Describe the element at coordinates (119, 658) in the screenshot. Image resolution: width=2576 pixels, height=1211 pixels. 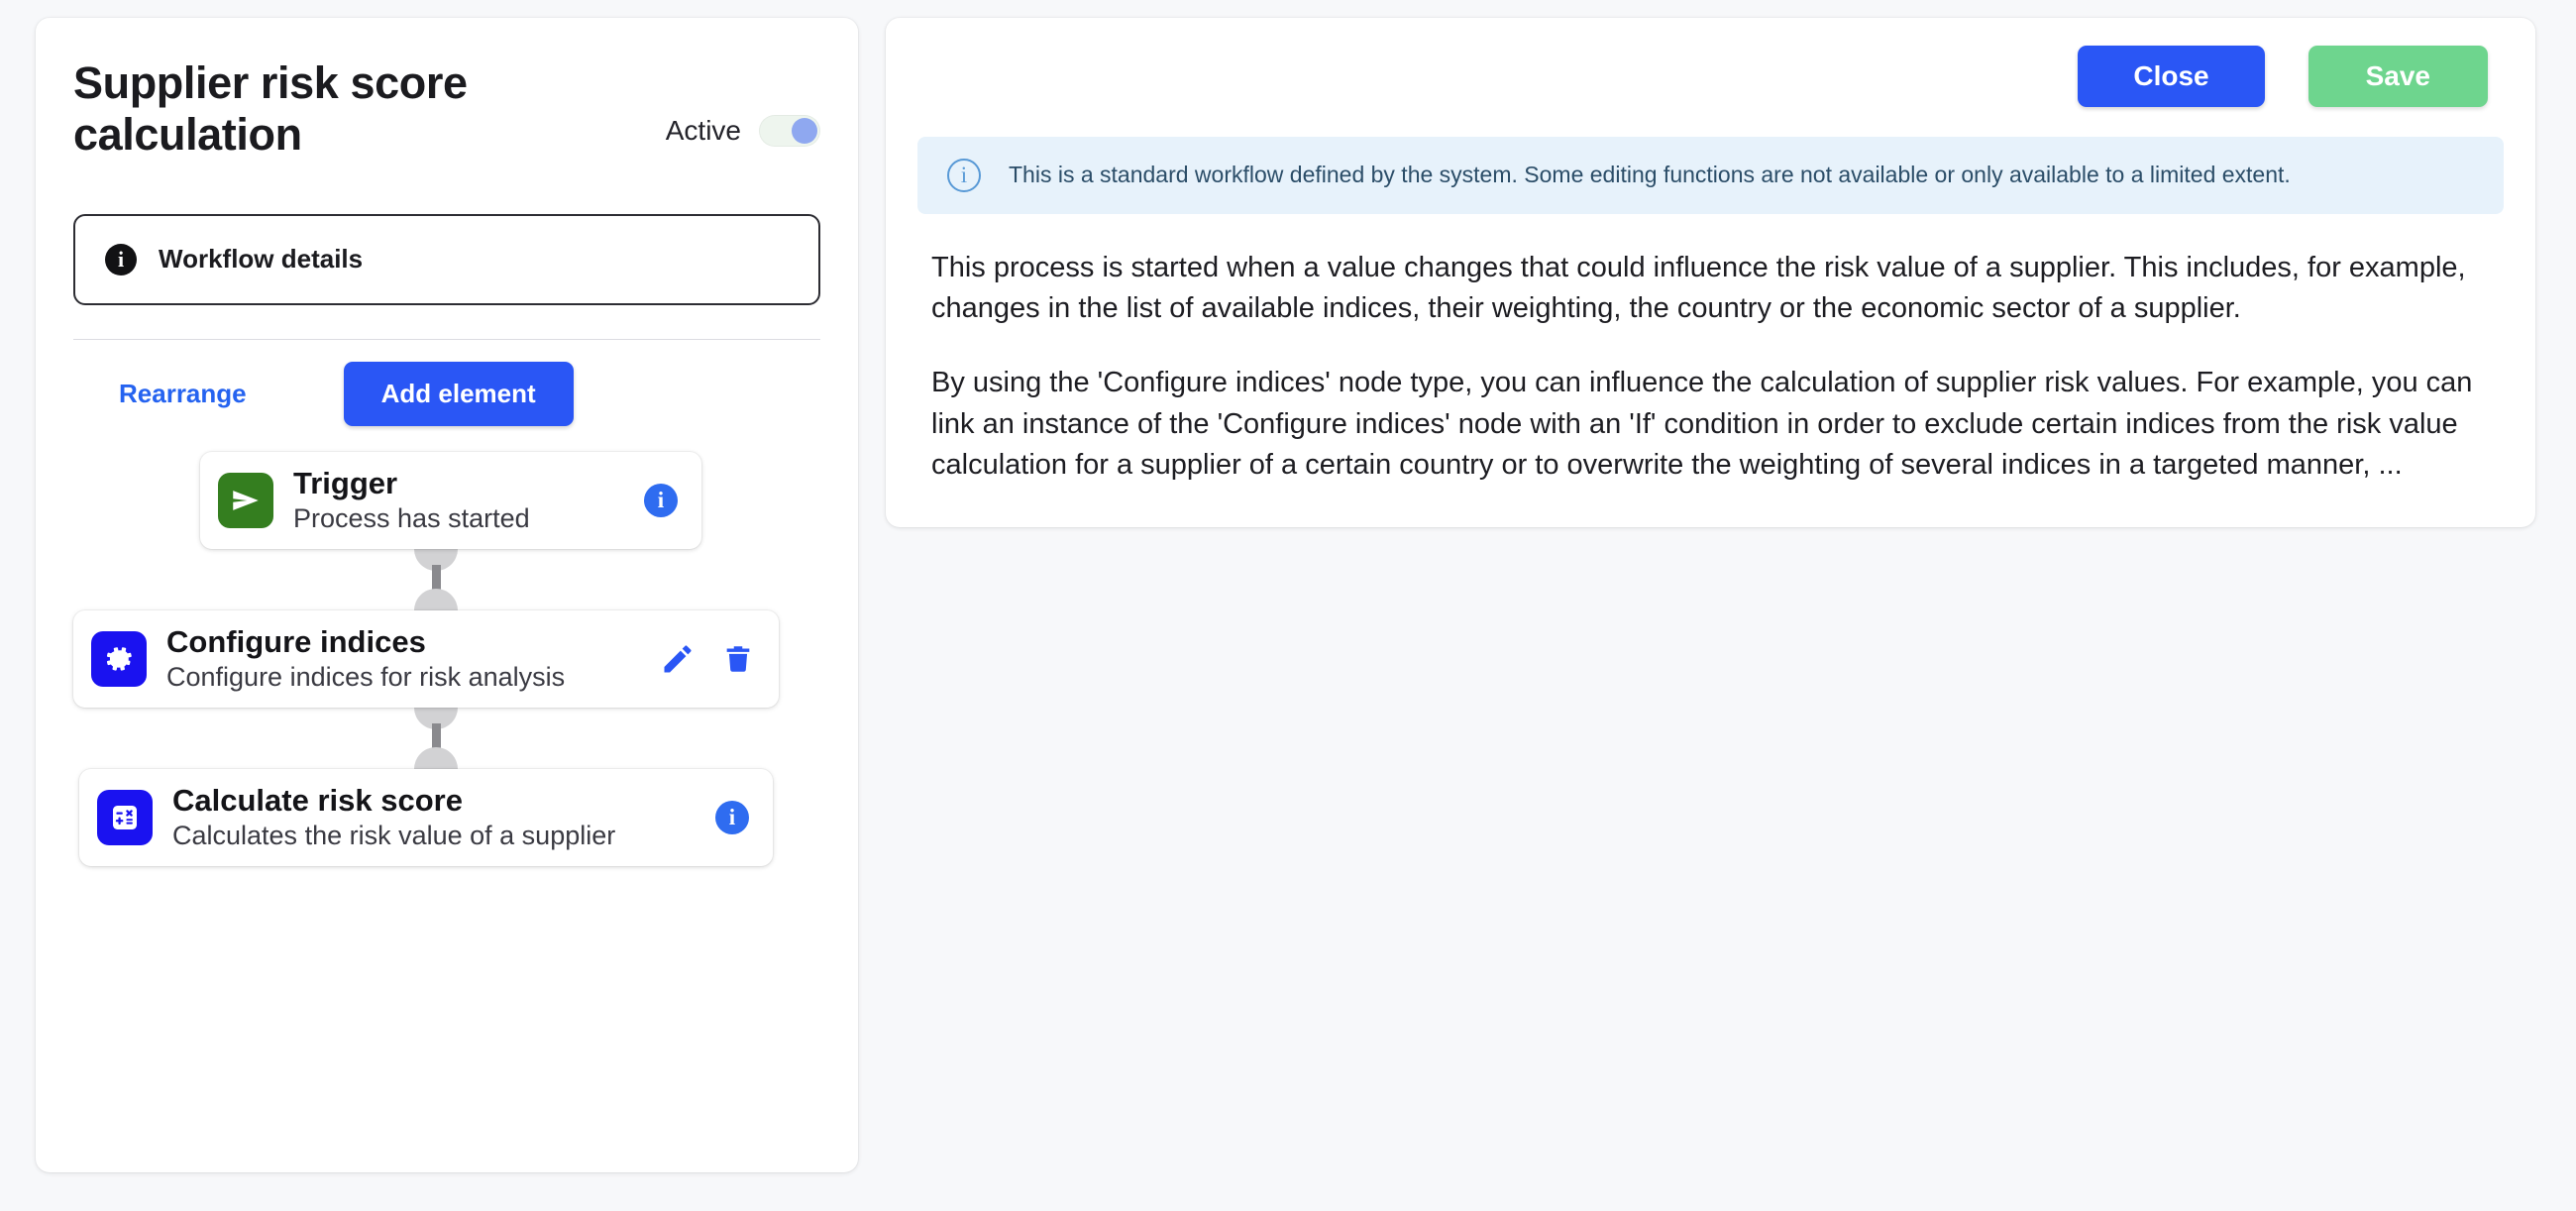
I see `gear-icon` at that location.